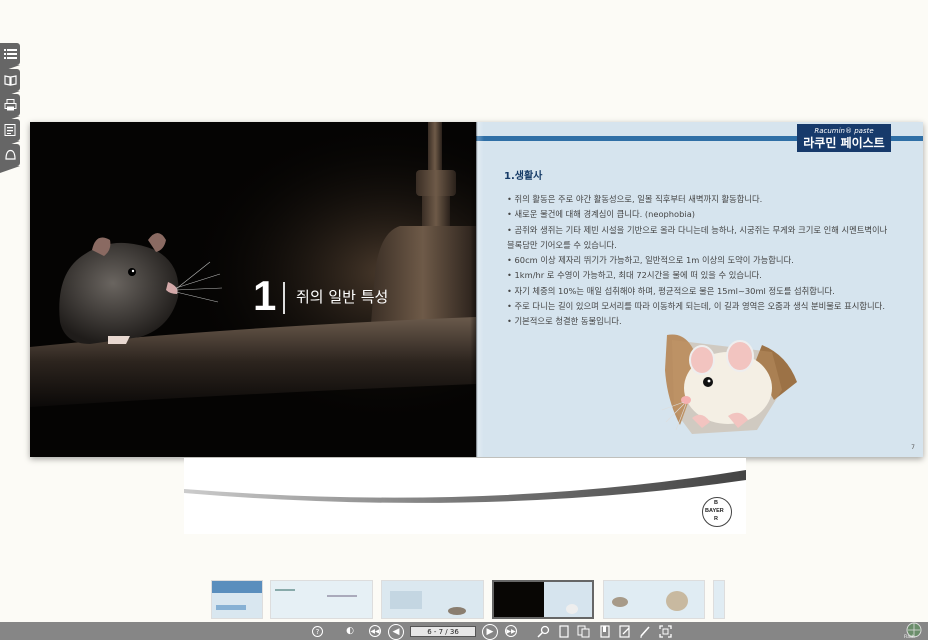  I want to click on single-page-button, so click(564, 631).